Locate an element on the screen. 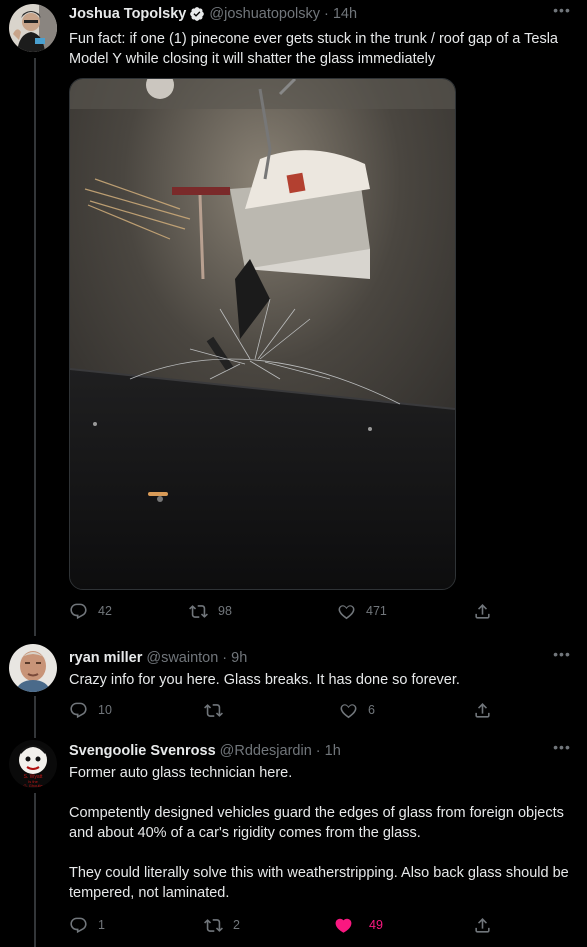 This screenshot has height=947, width=587. tweet-header: Svengoolie Svenross @Rddesjardin · 1h is located at coordinates (321, 751).